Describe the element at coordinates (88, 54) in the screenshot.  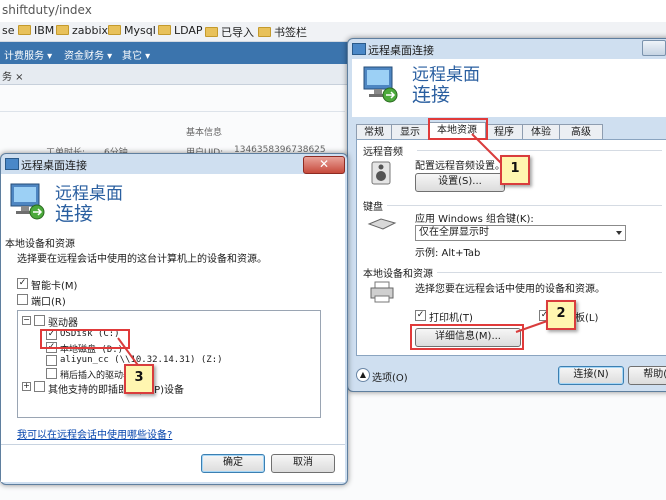
I see `nav-item: 资金财务 ▾` at that location.